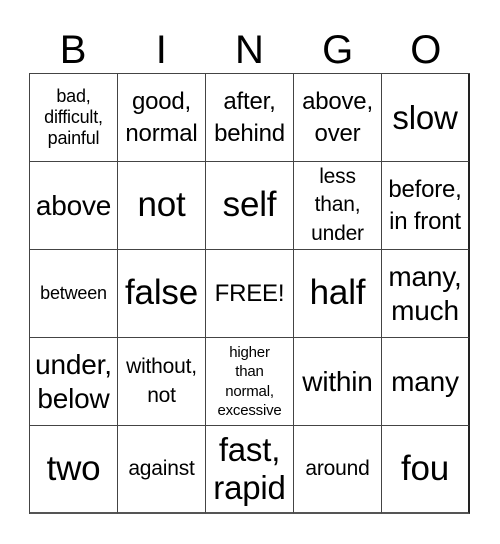 This screenshot has width=500, height=544. I want to click on bingo-cell: higher than normal, excessive, so click(250, 382).